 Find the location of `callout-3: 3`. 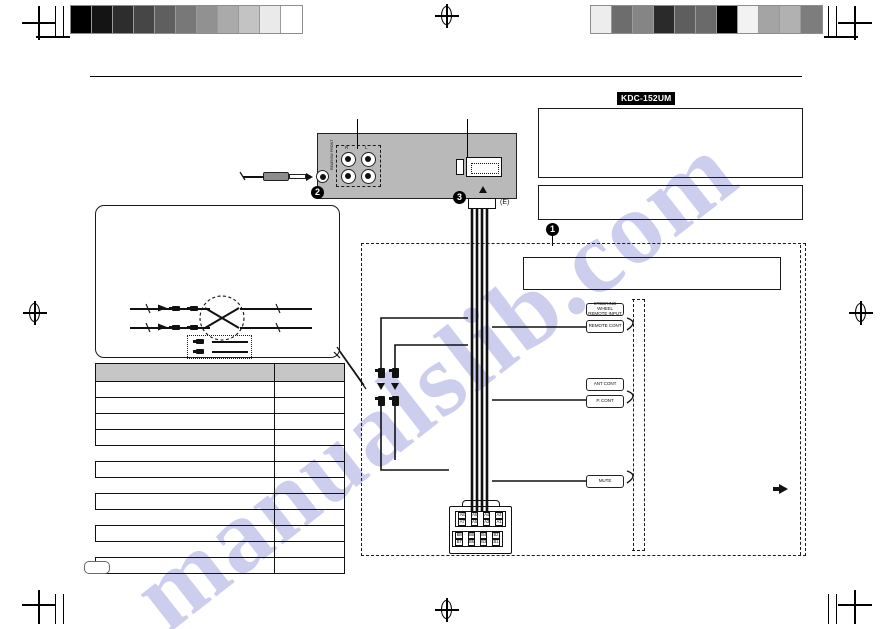

callout-3: 3 is located at coordinates (459, 197).